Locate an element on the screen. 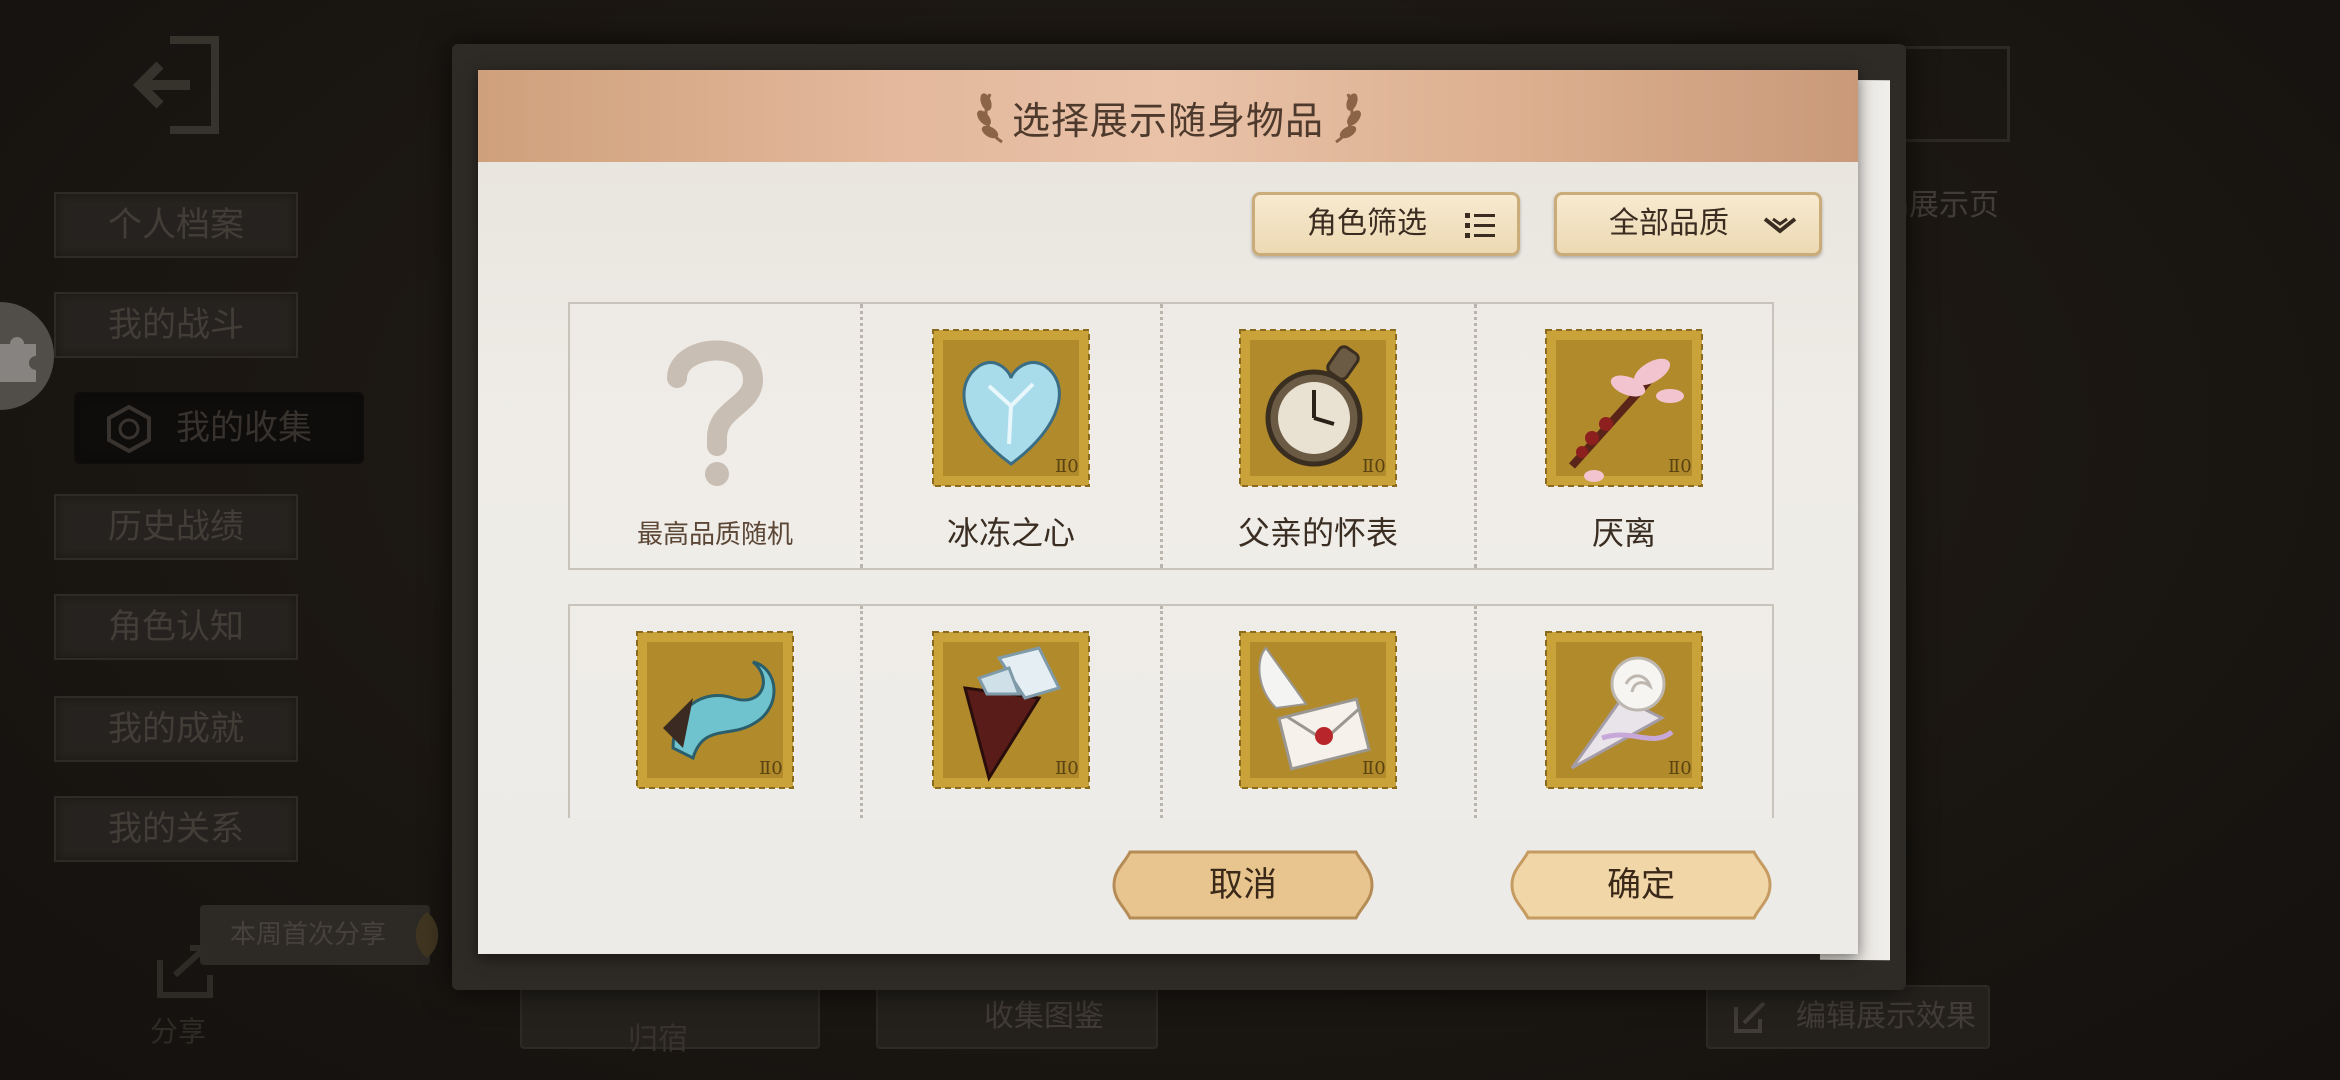 The height and width of the screenshot is (1080, 2340). item-cell-winged-letter: Ⅱ0 is located at coordinates (1318, 712).